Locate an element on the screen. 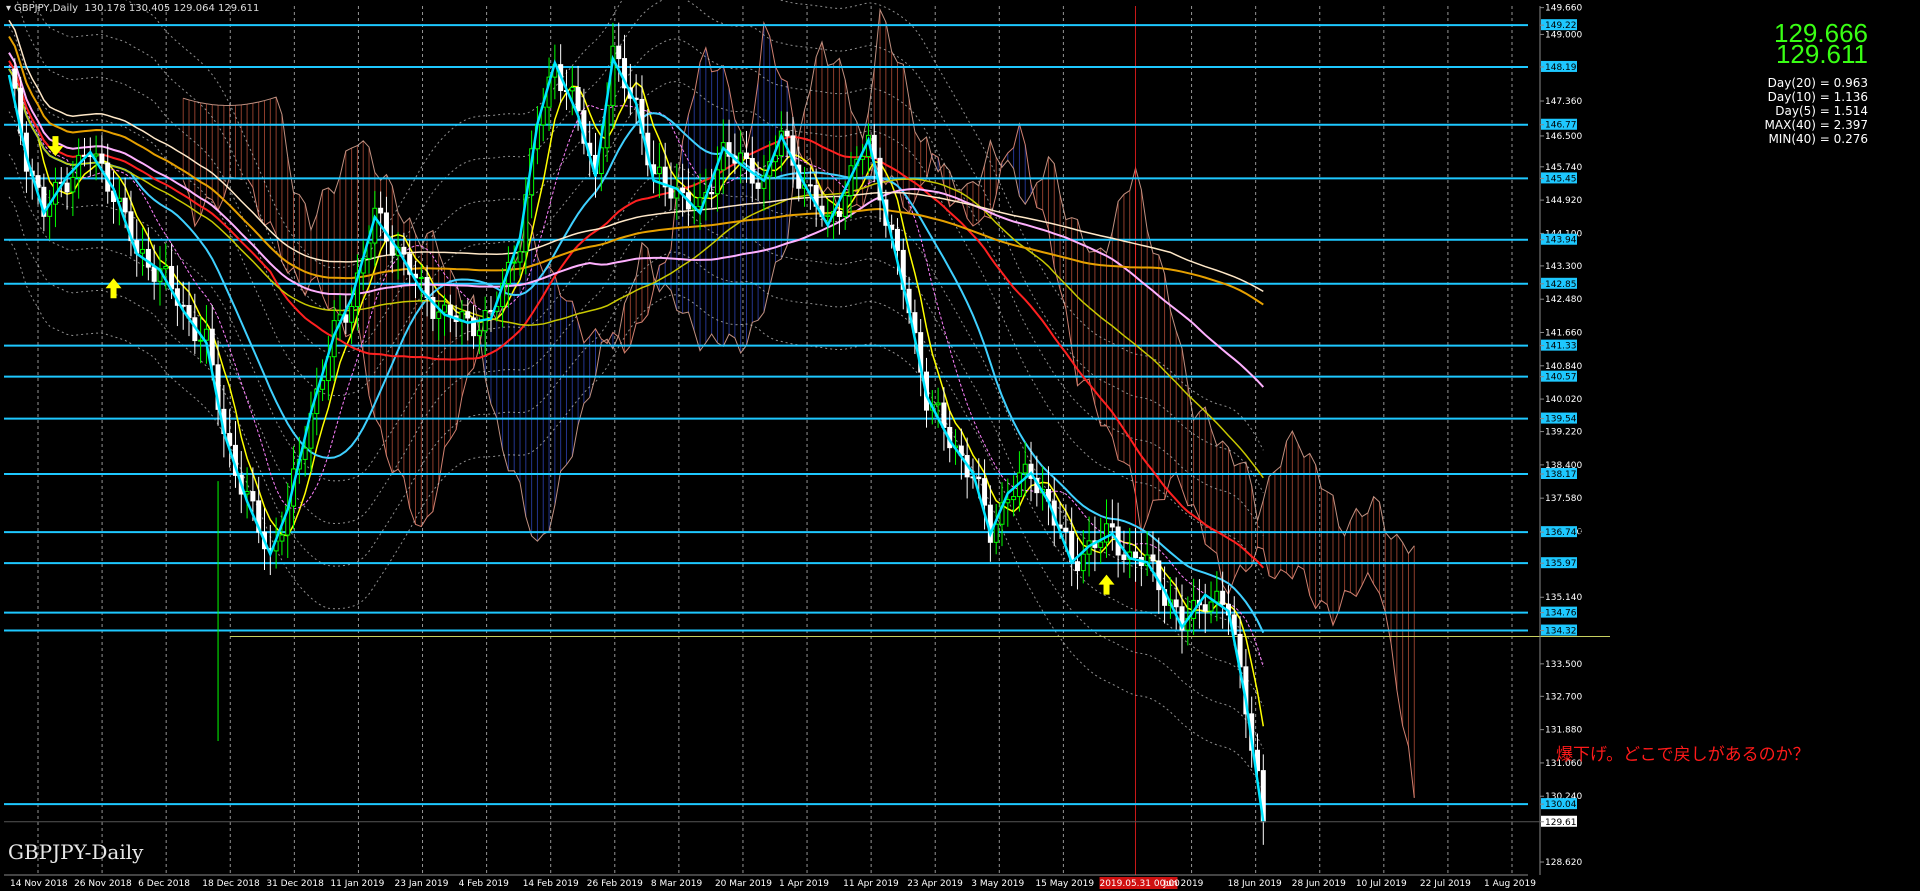  x-tick-label: 18 Jun 2019 is located at coordinates (1255, 884).